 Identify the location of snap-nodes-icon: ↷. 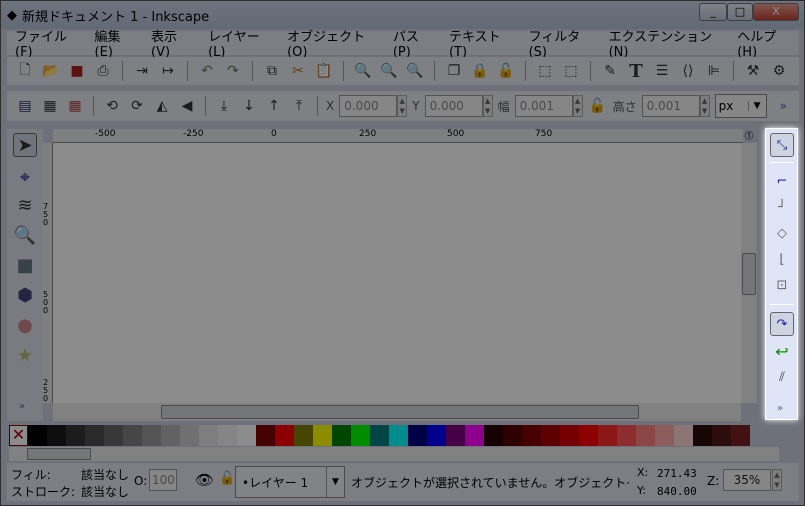
(782, 324).